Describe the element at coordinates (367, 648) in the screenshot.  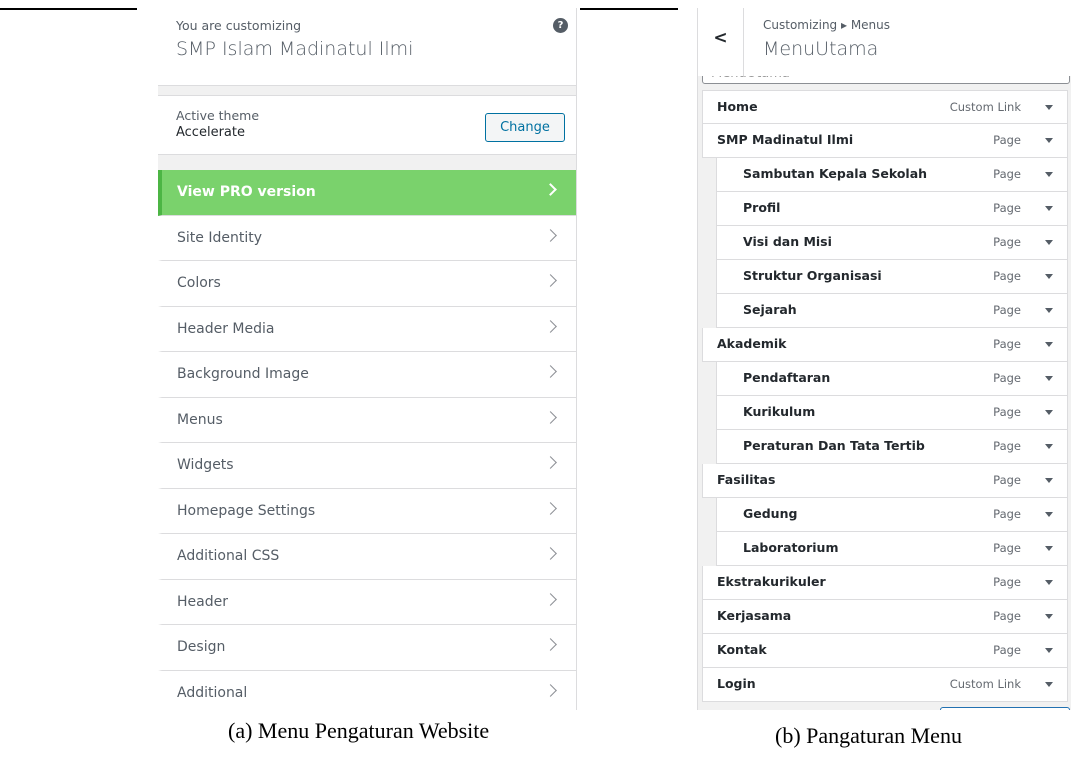
I see `customizer-section-design: Design` at that location.